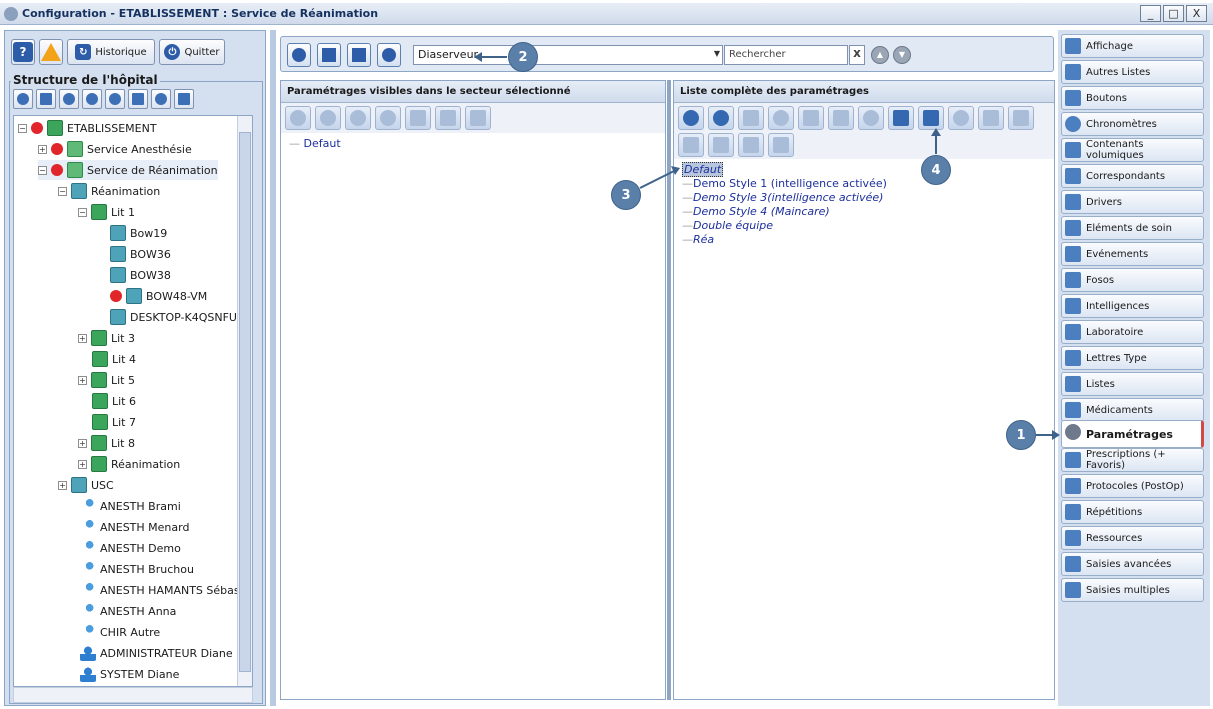 The height and width of the screenshot is (709, 1213). I want to click on sidebar-item-correspondants: Correspondants, so click(1132, 176).